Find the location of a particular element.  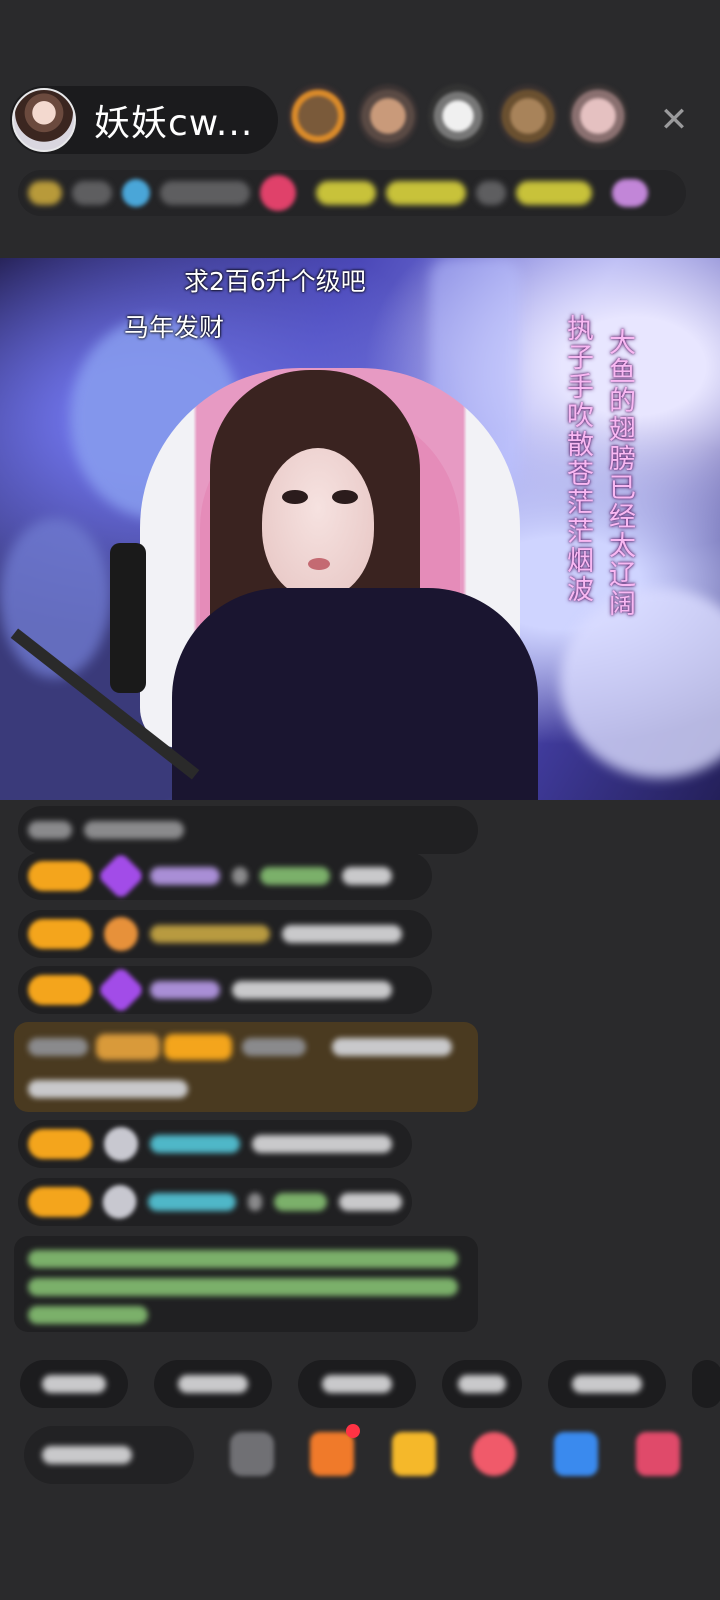

lyric-line: 执子手吹散苍茫茫烟波 is located at coordinates (577, 459).